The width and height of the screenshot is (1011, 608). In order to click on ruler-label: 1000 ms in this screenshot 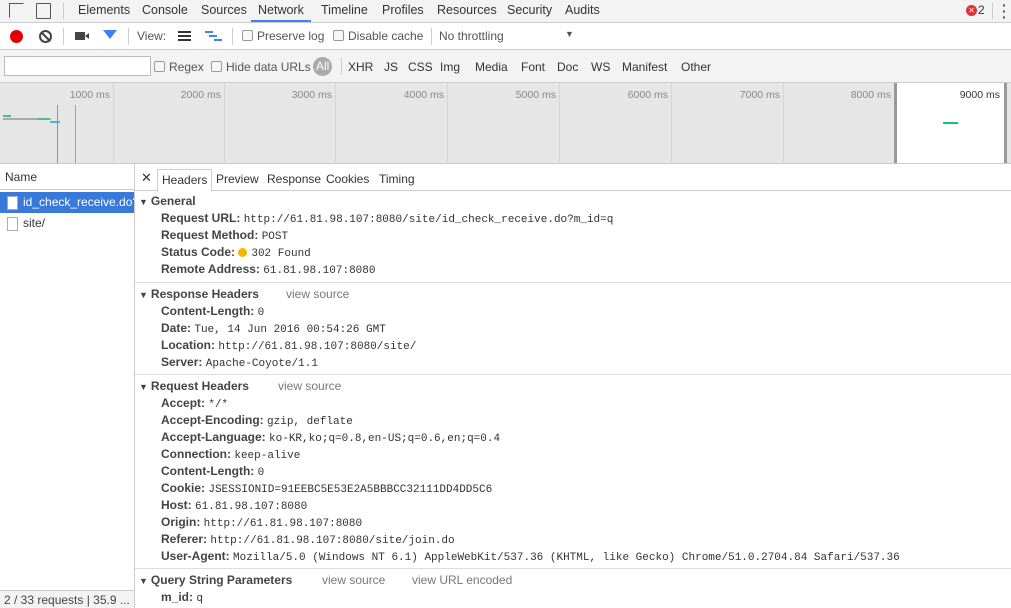, I will do `click(89, 95)`.